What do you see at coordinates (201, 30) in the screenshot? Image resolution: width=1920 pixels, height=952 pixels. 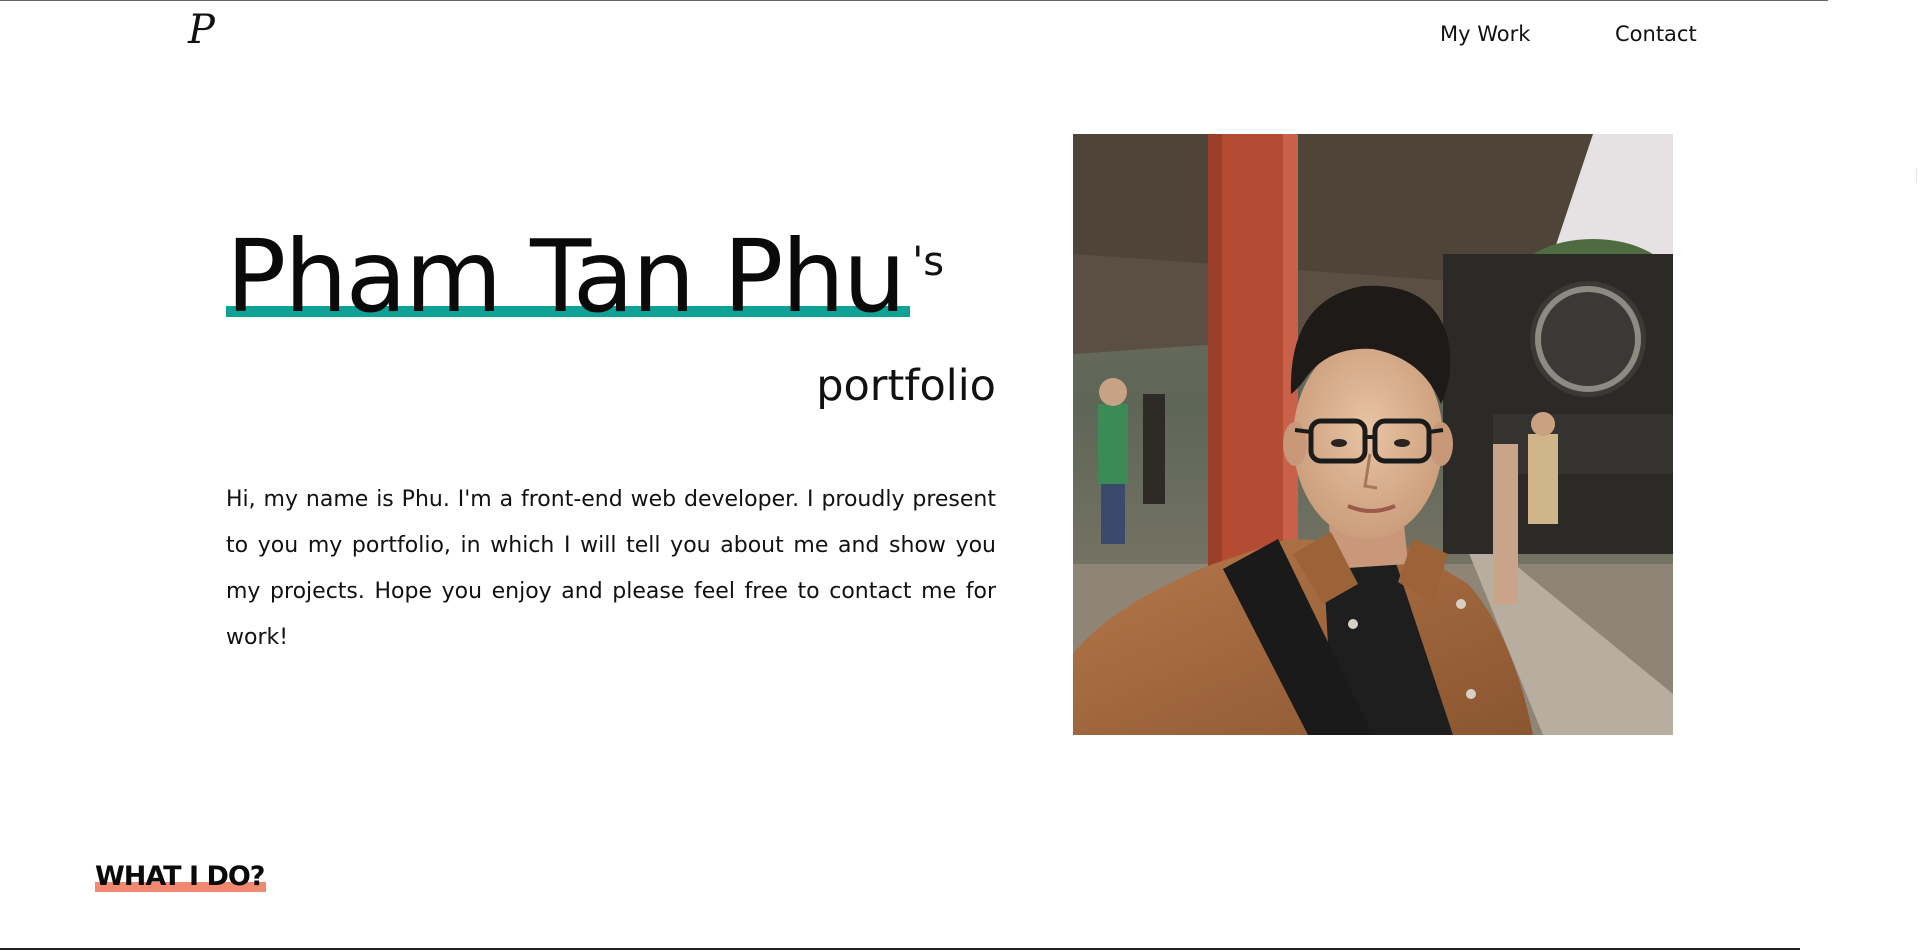 I see `logo: P` at bounding box center [201, 30].